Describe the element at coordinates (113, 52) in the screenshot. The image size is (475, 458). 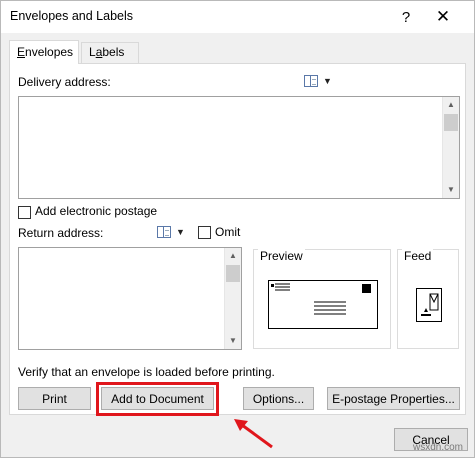
I see `tab-labels-rest: bels` at that location.